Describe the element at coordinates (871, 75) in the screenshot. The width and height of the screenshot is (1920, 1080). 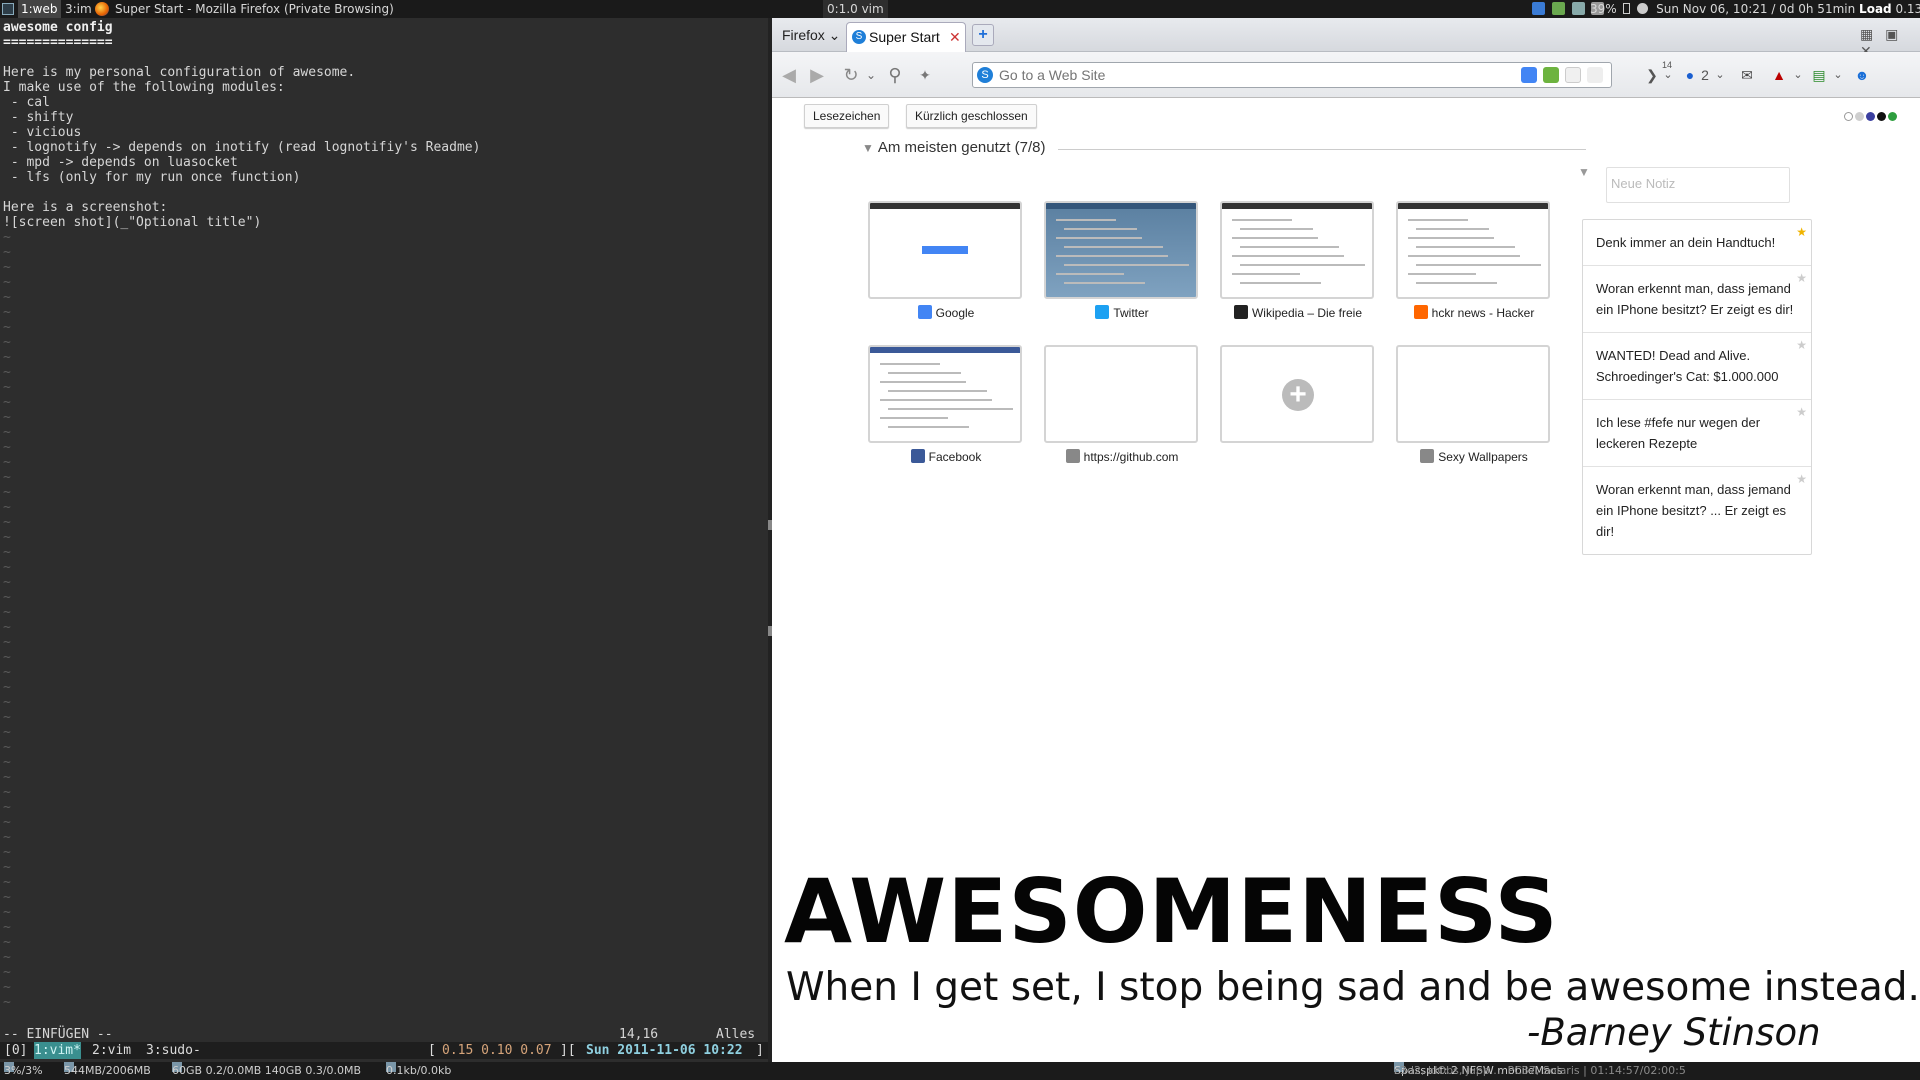
I see `reload-dropdown-icon: ⌄` at that location.